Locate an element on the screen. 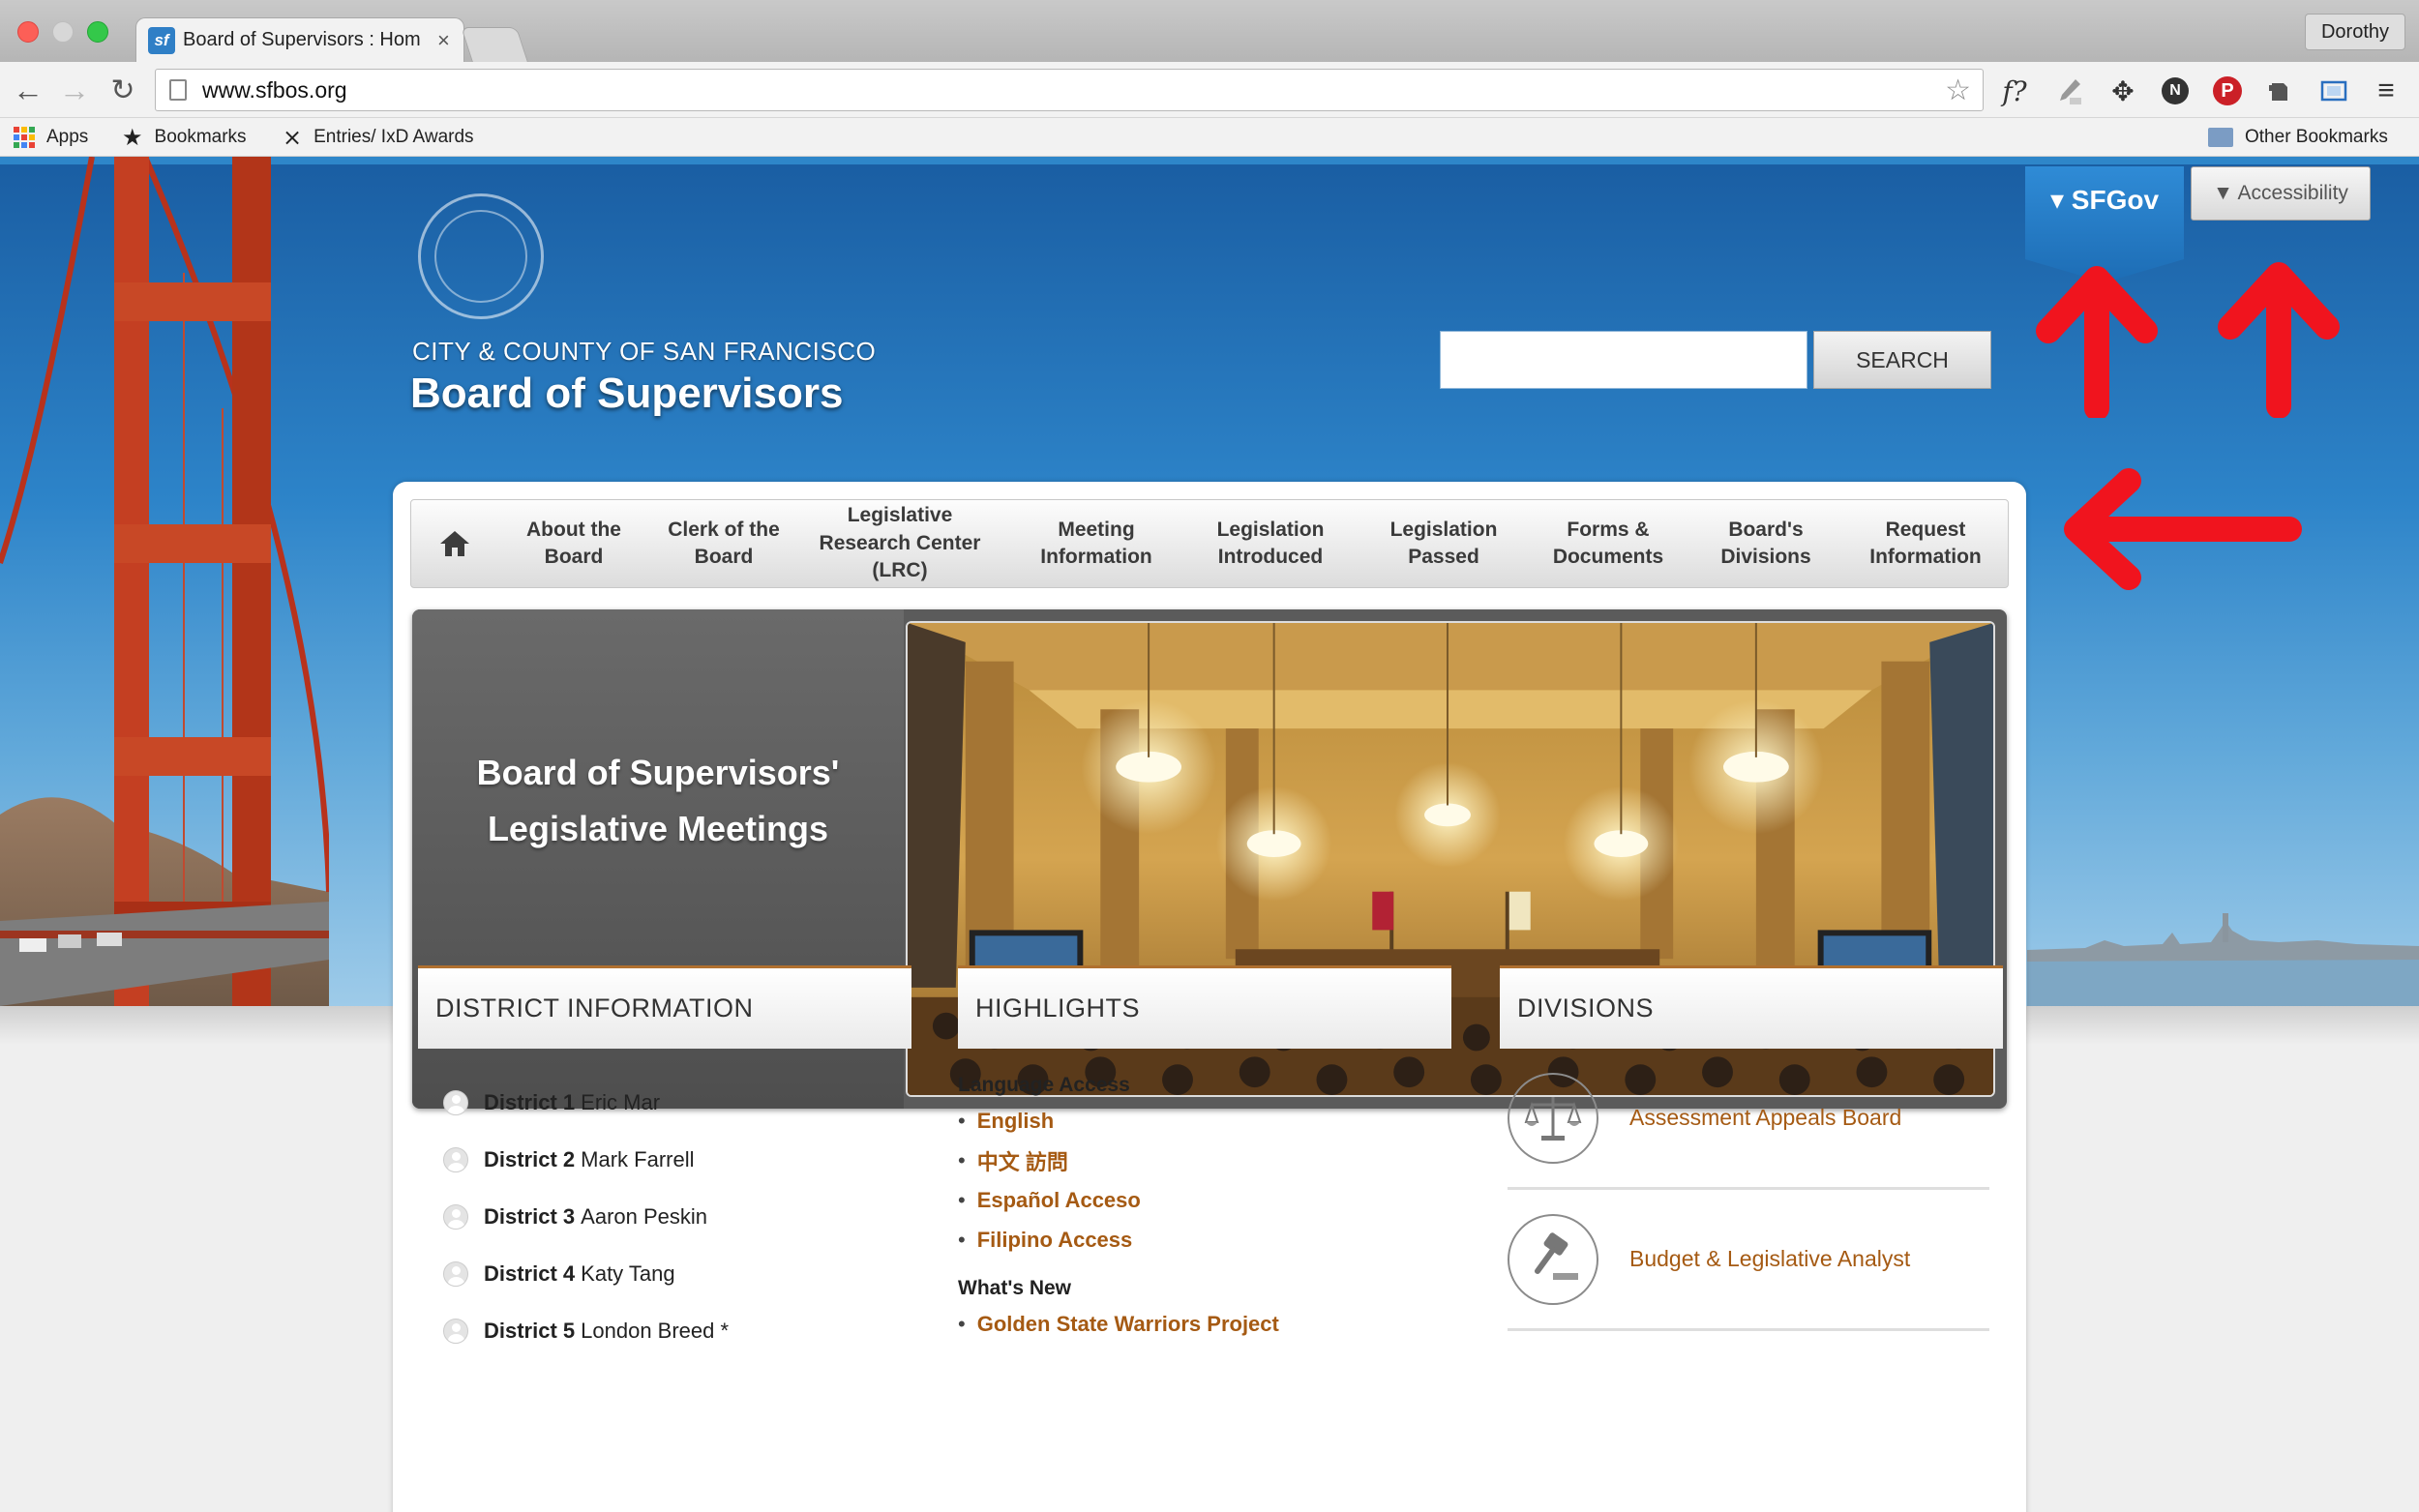 The height and width of the screenshot is (1512, 2419). district-row: District 5 London Breed * is located at coordinates (664, 1331).